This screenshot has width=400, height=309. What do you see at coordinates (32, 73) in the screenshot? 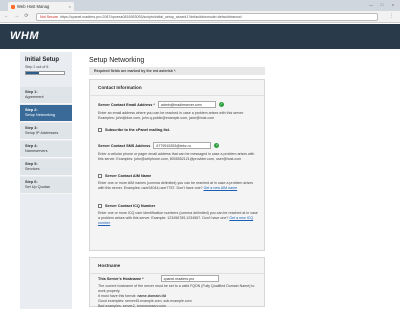
I see `progress-fill` at bounding box center [32, 73].